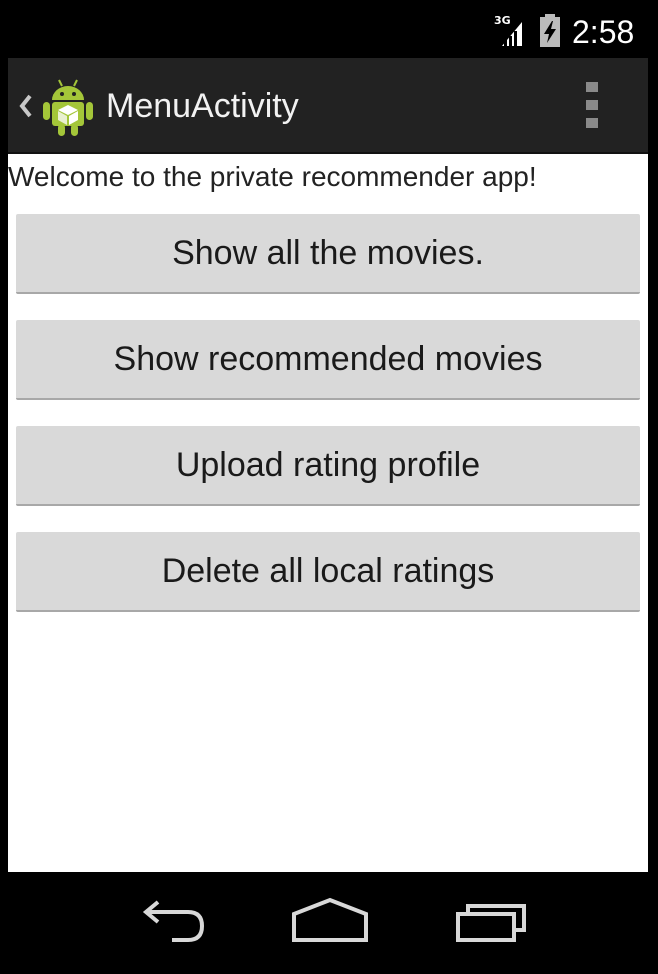  I want to click on status-bar: 3G 2:58, so click(329, 29).